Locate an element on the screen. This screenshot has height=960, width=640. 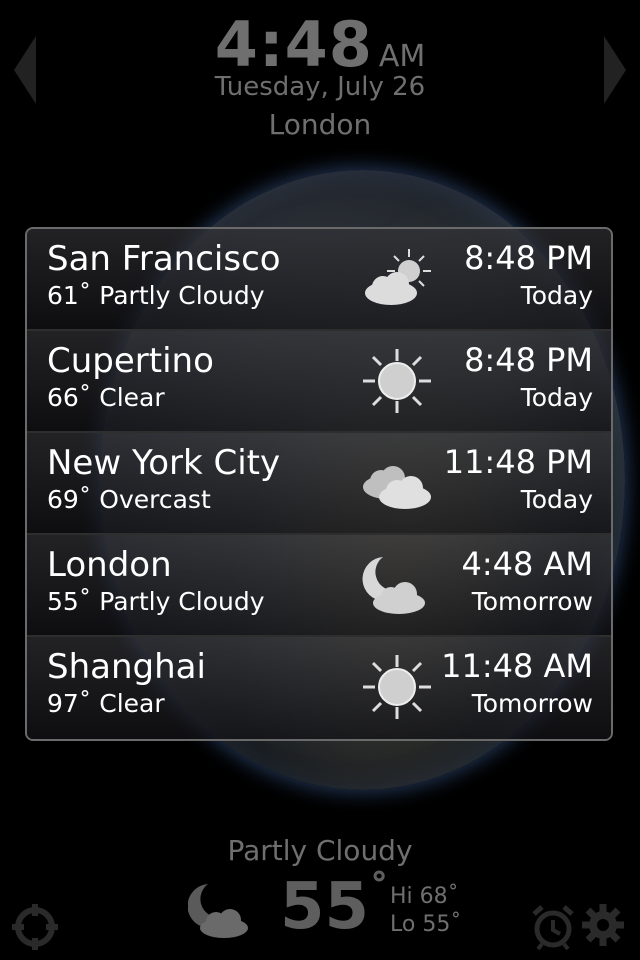
city-row: Shanghai 97˚ Clear 11:48 AM Tomorrow is located at coordinates (319, 688).